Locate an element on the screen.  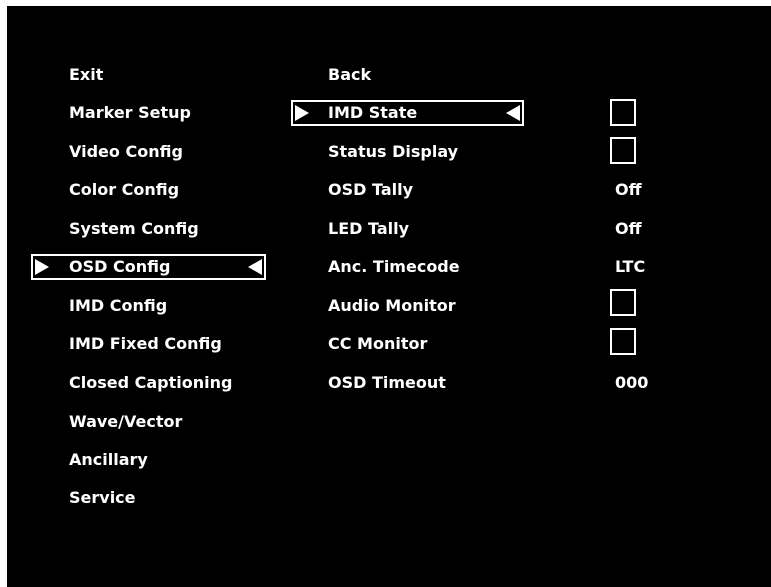
submenu-item-label: LED Tally is located at coordinates (369, 228).